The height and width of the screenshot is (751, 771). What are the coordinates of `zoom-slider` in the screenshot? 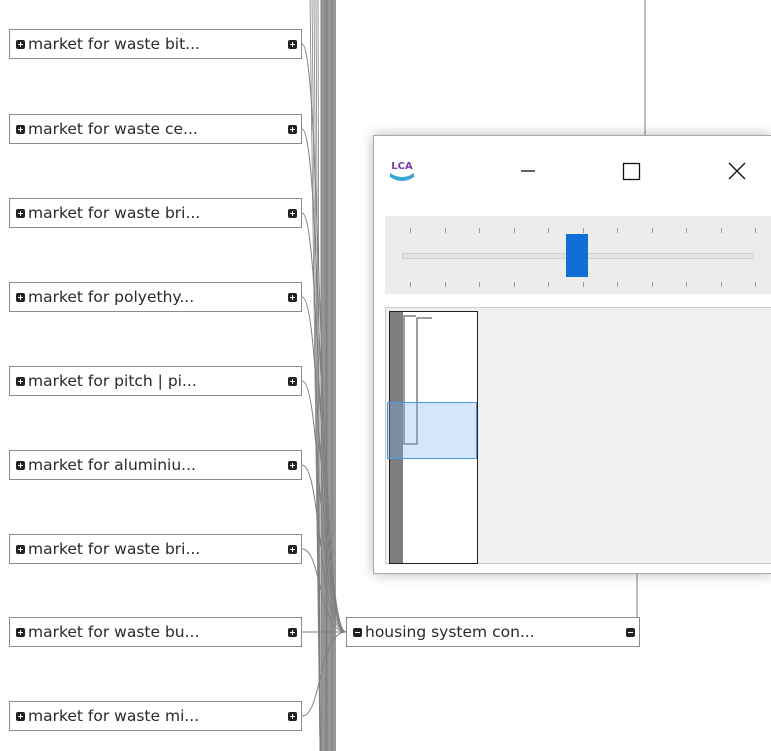 It's located at (578, 255).